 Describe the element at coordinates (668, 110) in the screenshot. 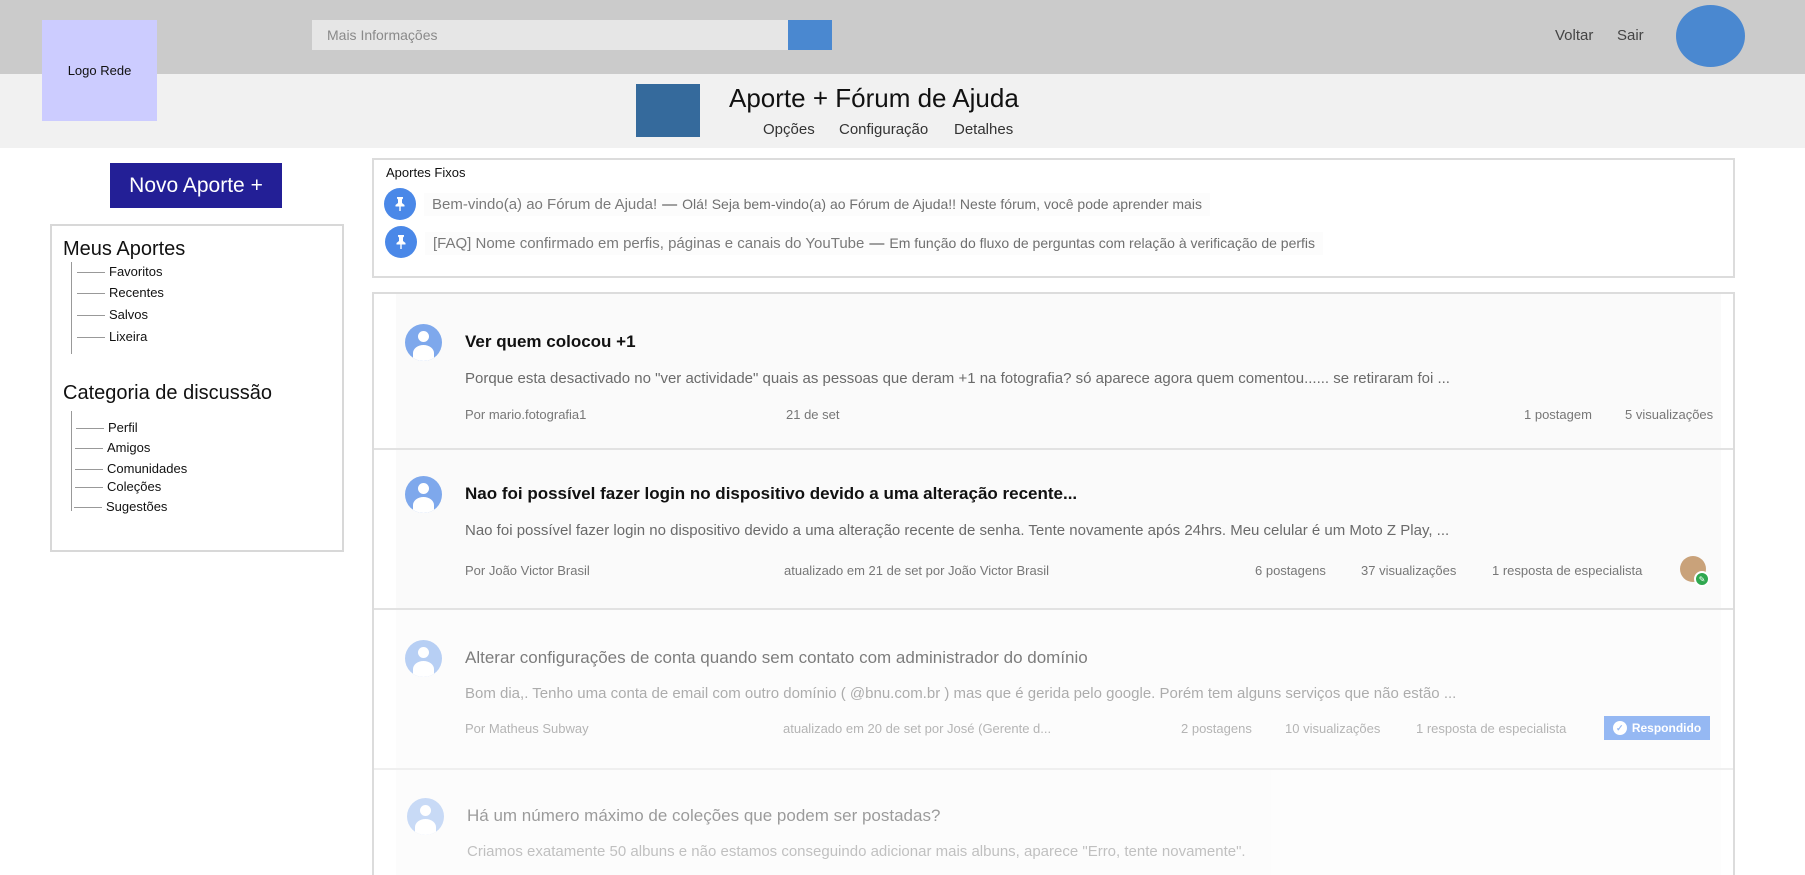

I see `forum-icon` at that location.